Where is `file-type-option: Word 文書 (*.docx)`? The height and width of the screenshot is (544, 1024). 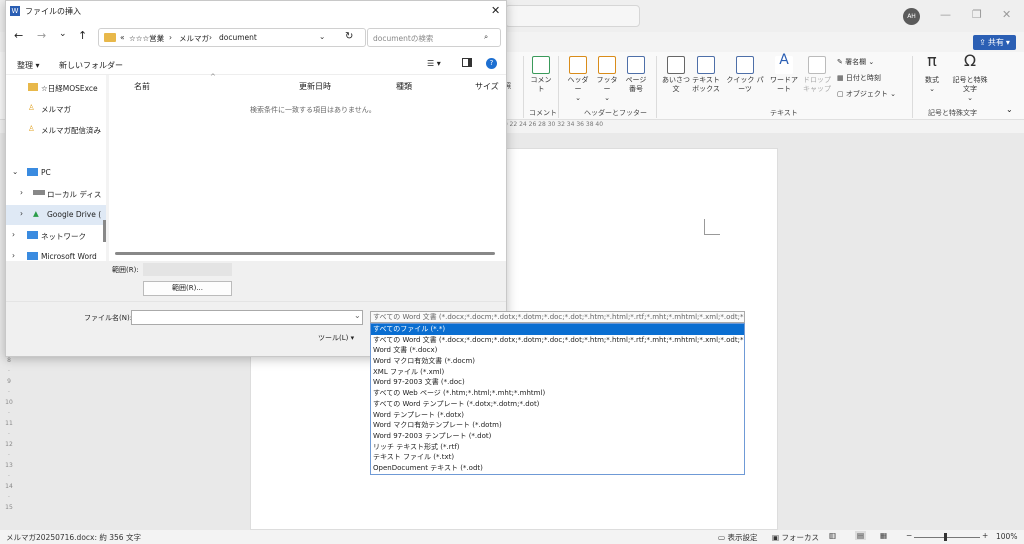
file-type-option: Word 文書 (*.docx) is located at coordinates (557, 350).